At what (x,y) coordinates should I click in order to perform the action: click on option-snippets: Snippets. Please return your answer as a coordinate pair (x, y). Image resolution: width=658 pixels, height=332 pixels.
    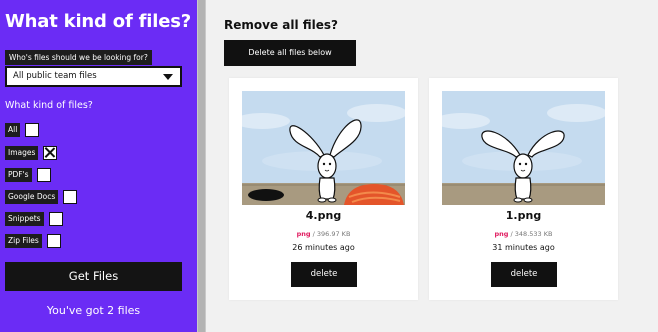
    Looking at the image, I should click on (34, 219).